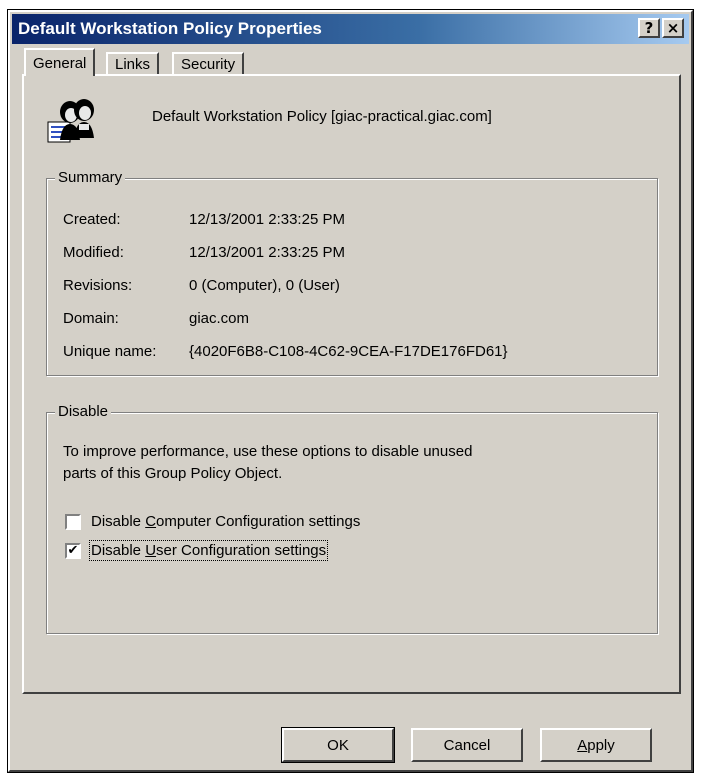 Image resolution: width=703 pixels, height=780 pixels. I want to click on disable-computer-label: Disable Computer Configuration settings, so click(225, 521).